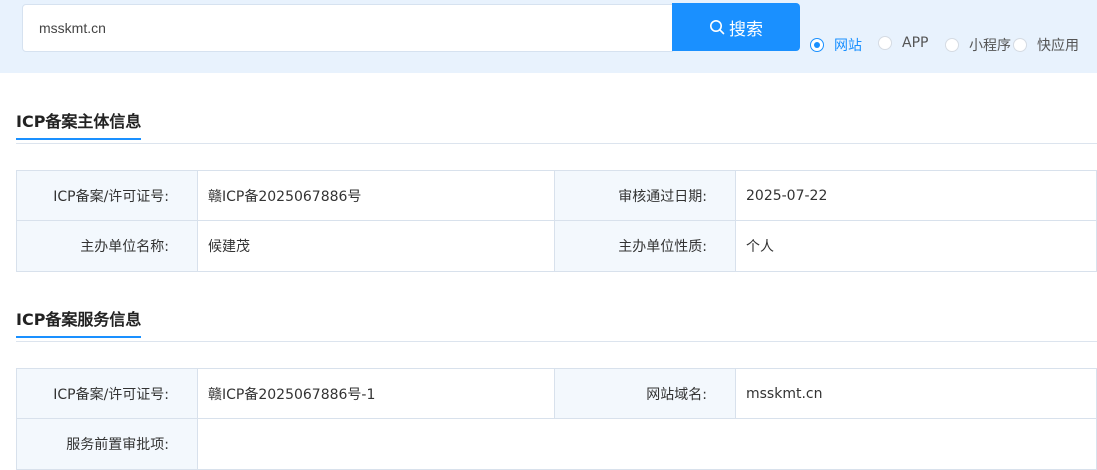 The width and height of the screenshot is (1097, 470). I want to click on search-button-label: 搜索, so click(746, 29).